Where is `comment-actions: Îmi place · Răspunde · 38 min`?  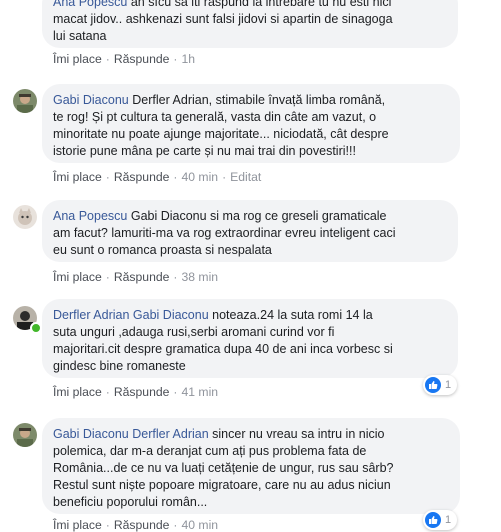 comment-actions: Îmi place · Răspunde · 38 min is located at coordinates (136, 277).